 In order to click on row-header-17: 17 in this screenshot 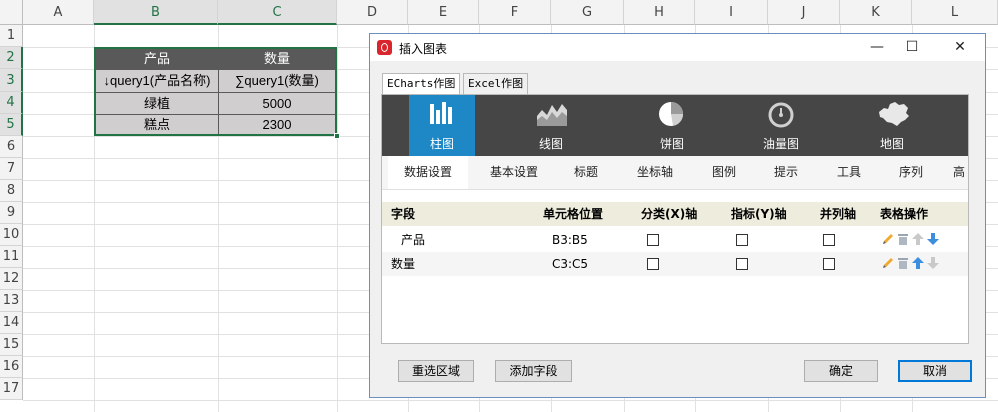, I will do `click(11, 389)`.